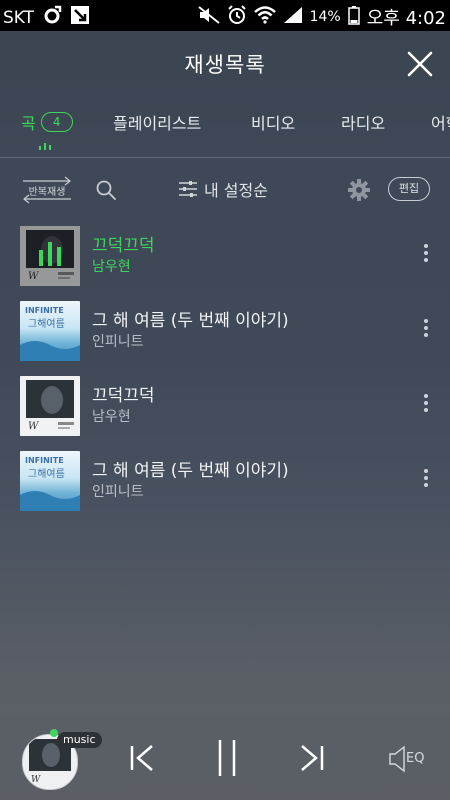 This screenshot has width=450, height=800. I want to click on tab-videos: 비디오, so click(273, 122).